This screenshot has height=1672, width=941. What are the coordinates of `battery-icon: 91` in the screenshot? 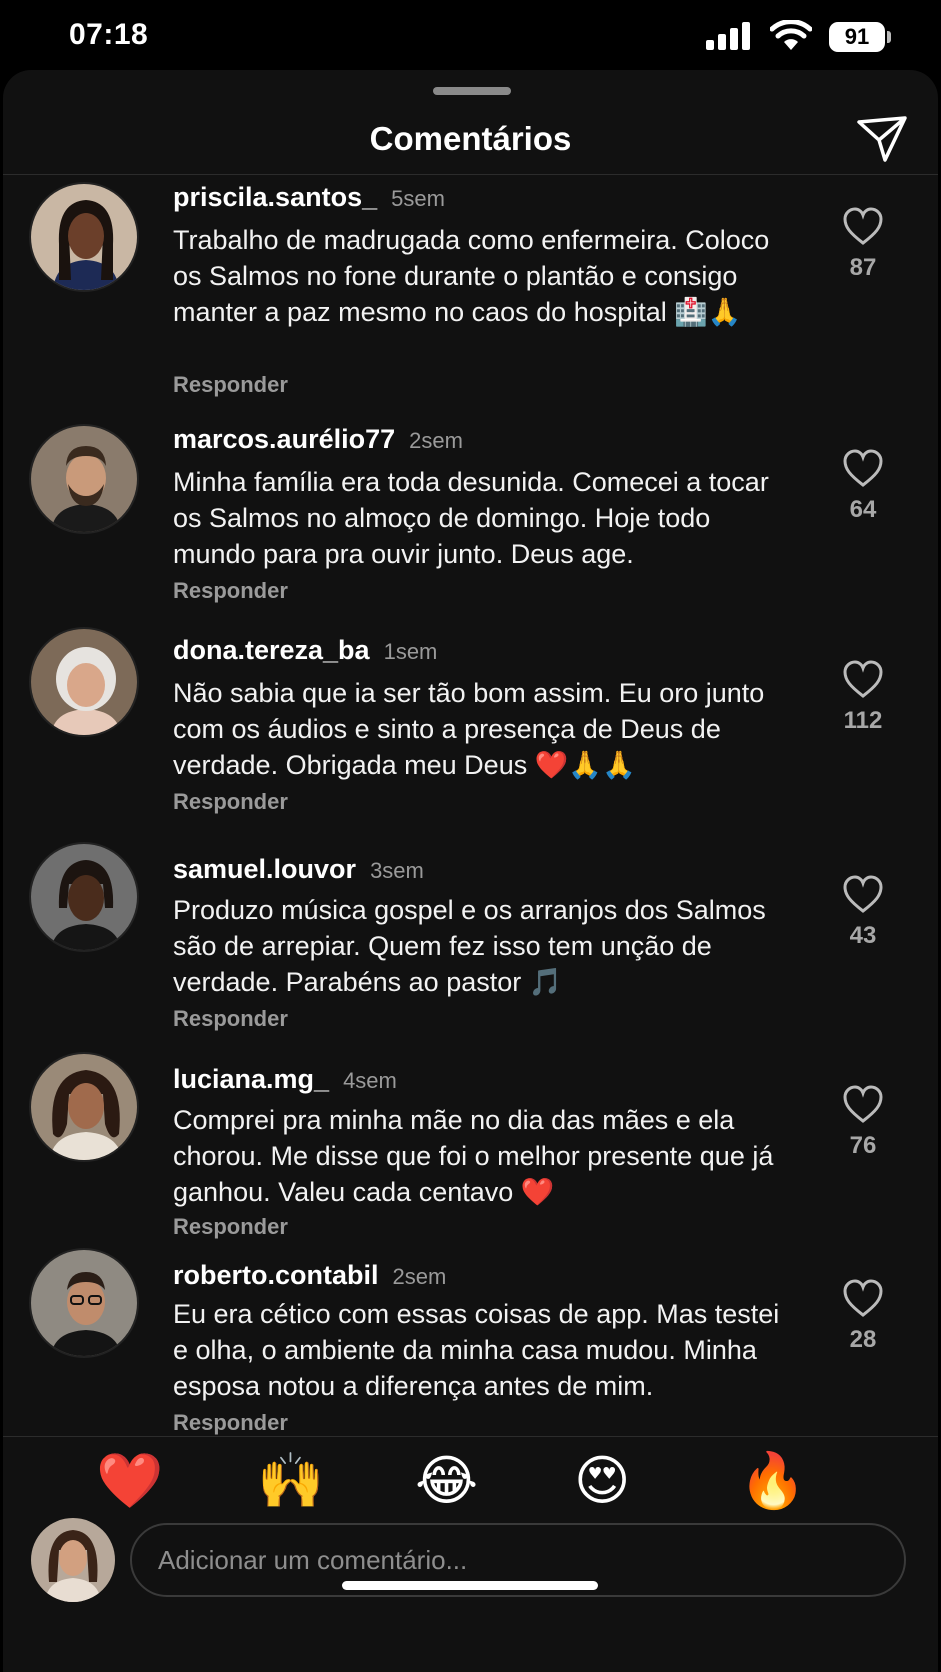 It's located at (860, 37).